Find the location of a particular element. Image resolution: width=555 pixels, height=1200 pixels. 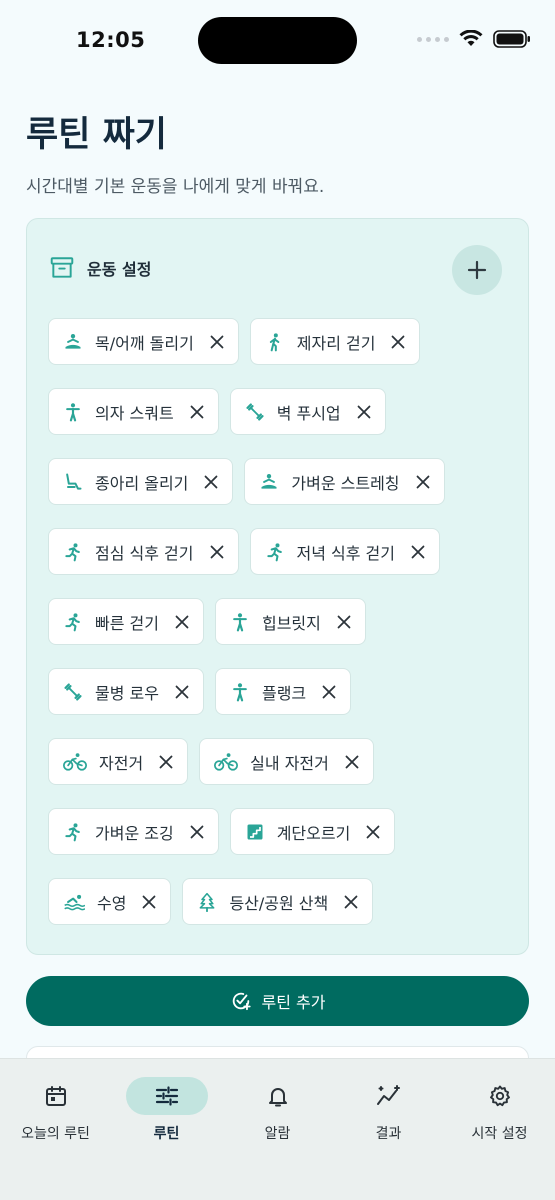

chip-label: 점심 식후 걷기 is located at coordinates (144, 553).